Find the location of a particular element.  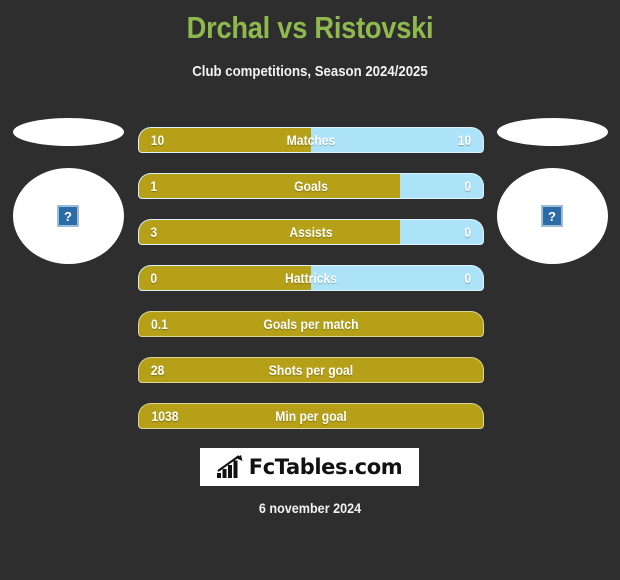

player-left-photo-top-placeholder is located at coordinates (68, 132).